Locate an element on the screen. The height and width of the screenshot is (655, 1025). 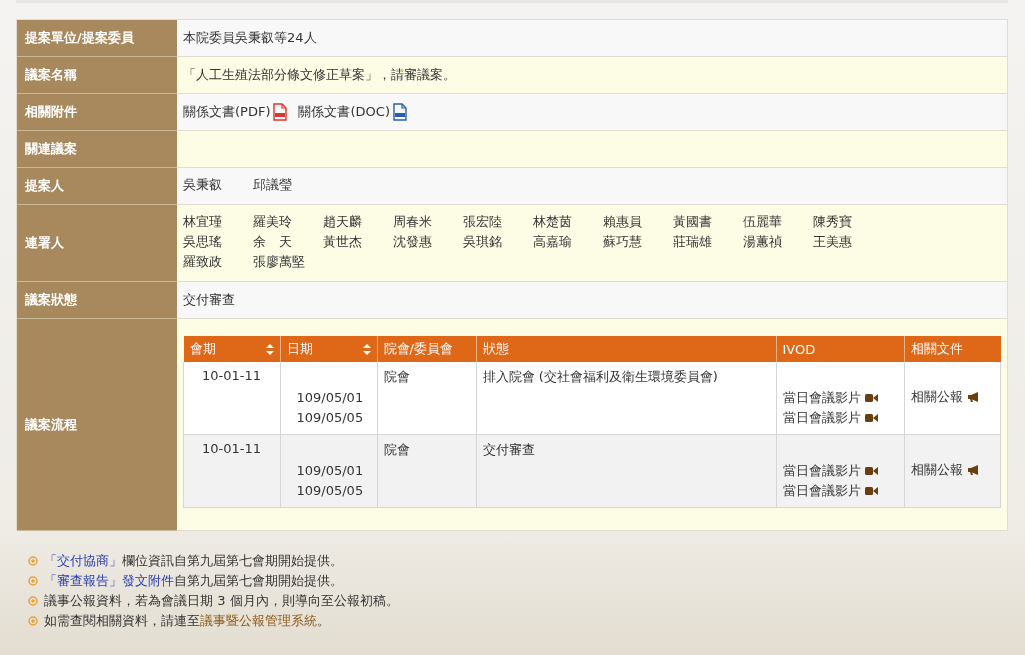
person-name: 陳秀寶 is located at coordinates (833, 222).